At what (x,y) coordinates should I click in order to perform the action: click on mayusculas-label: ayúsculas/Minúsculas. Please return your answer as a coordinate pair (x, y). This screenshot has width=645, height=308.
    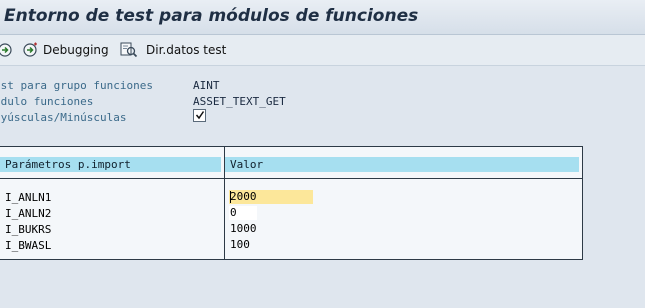
    Looking at the image, I should click on (63, 117).